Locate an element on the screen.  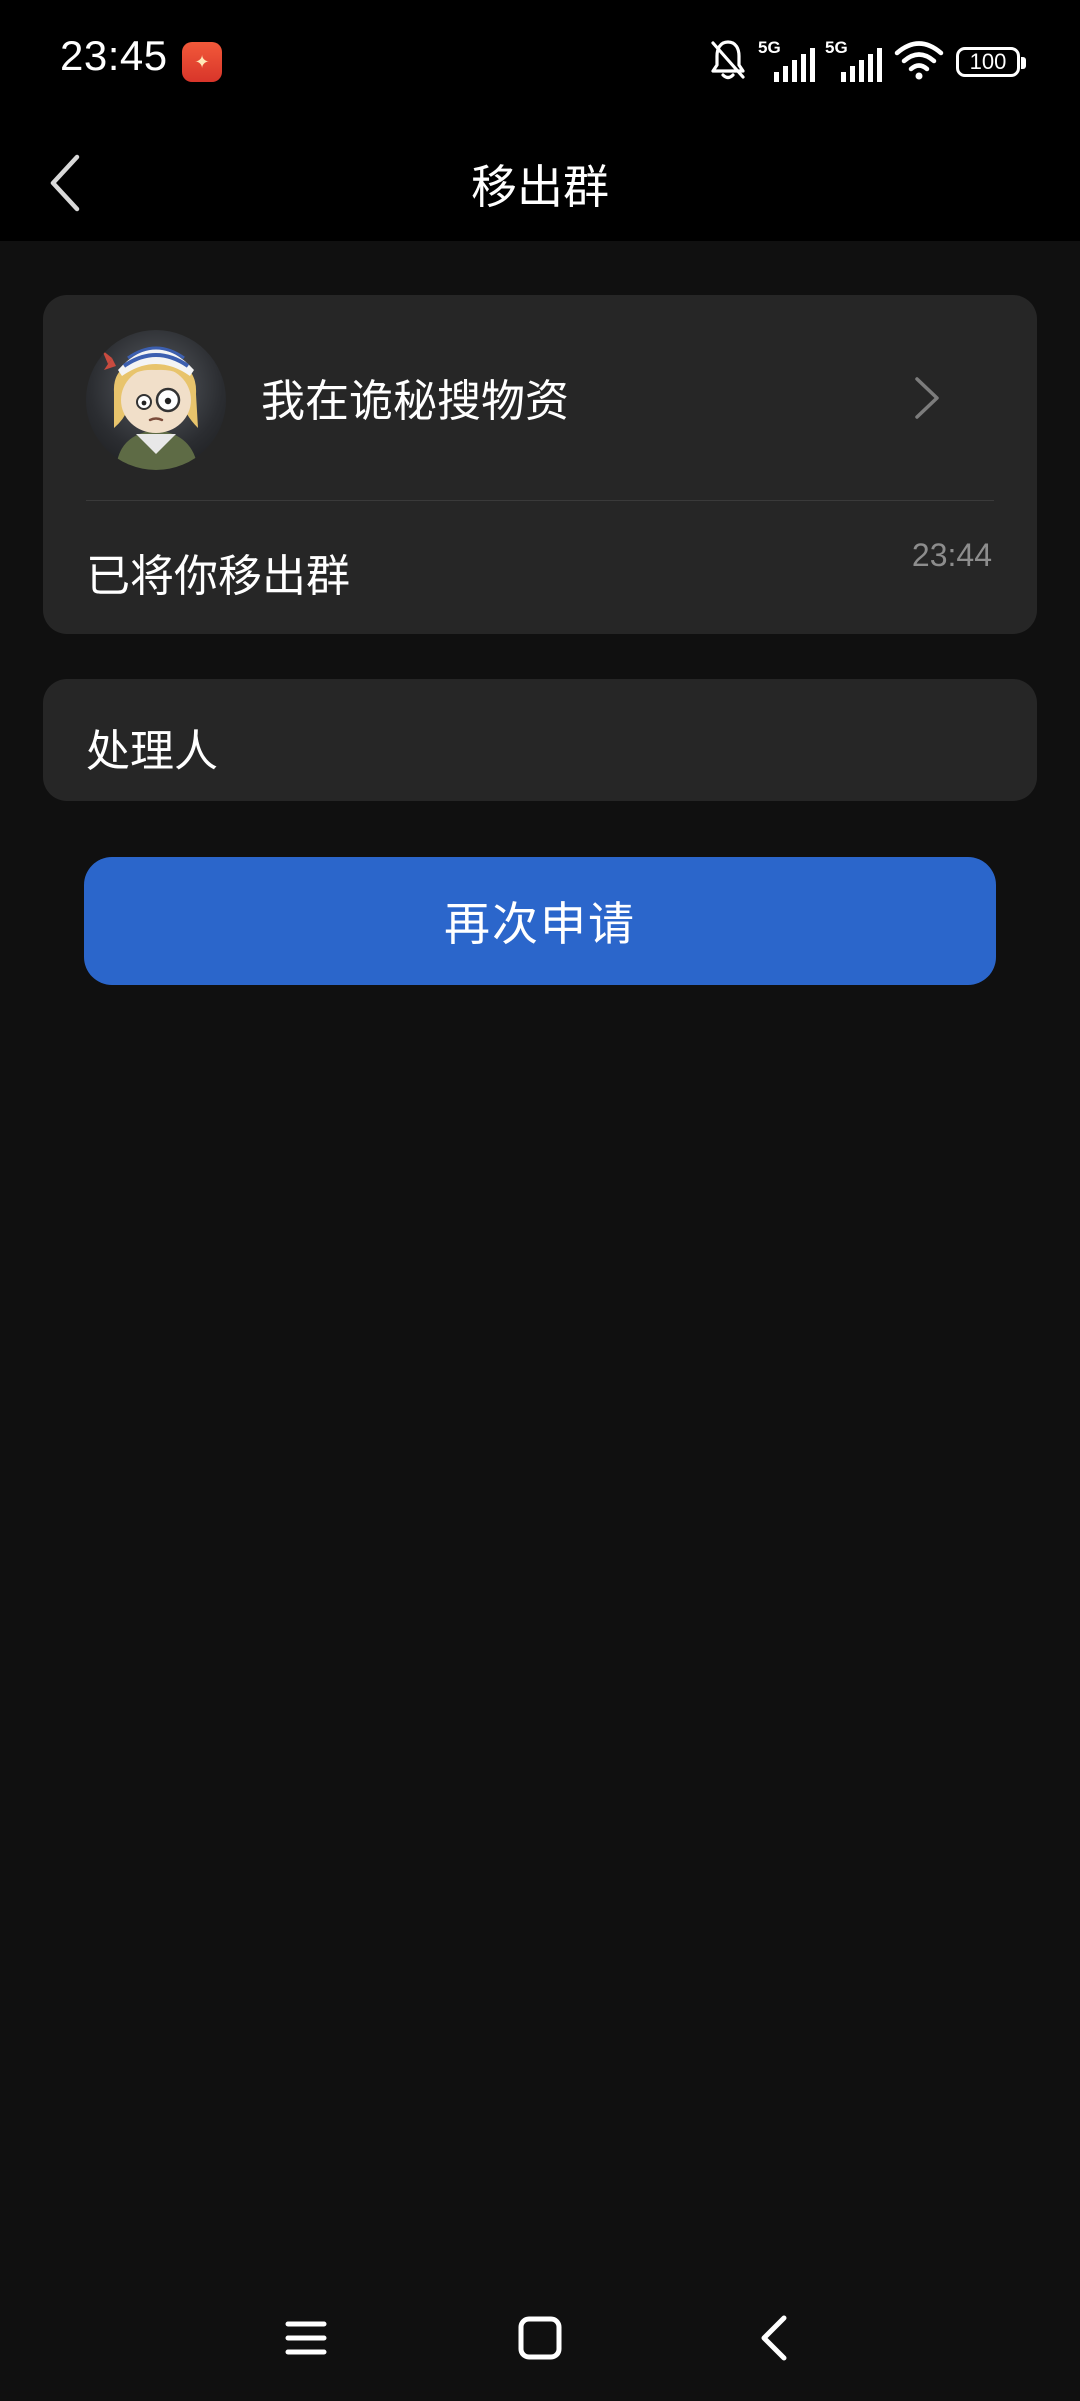
wifi-icon is located at coordinates (919, 62).